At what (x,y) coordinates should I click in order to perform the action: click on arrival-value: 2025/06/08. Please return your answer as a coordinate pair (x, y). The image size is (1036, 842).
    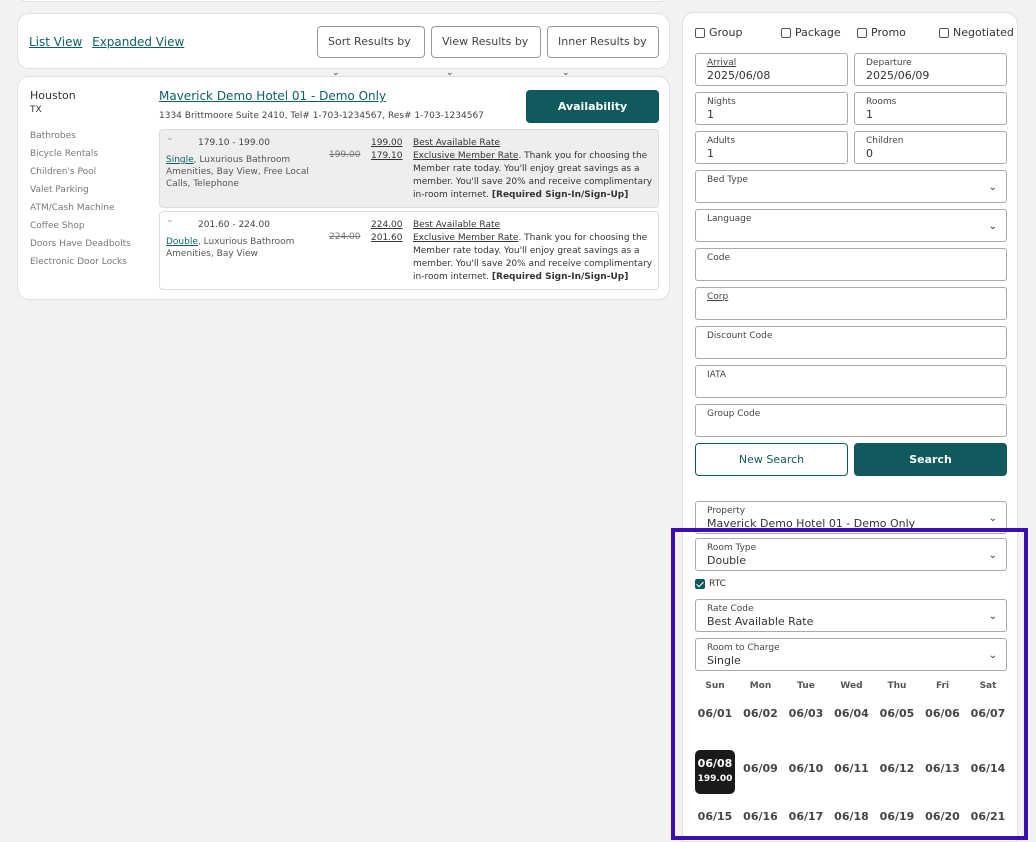
    Looking at the image, I should click on (739, 75).